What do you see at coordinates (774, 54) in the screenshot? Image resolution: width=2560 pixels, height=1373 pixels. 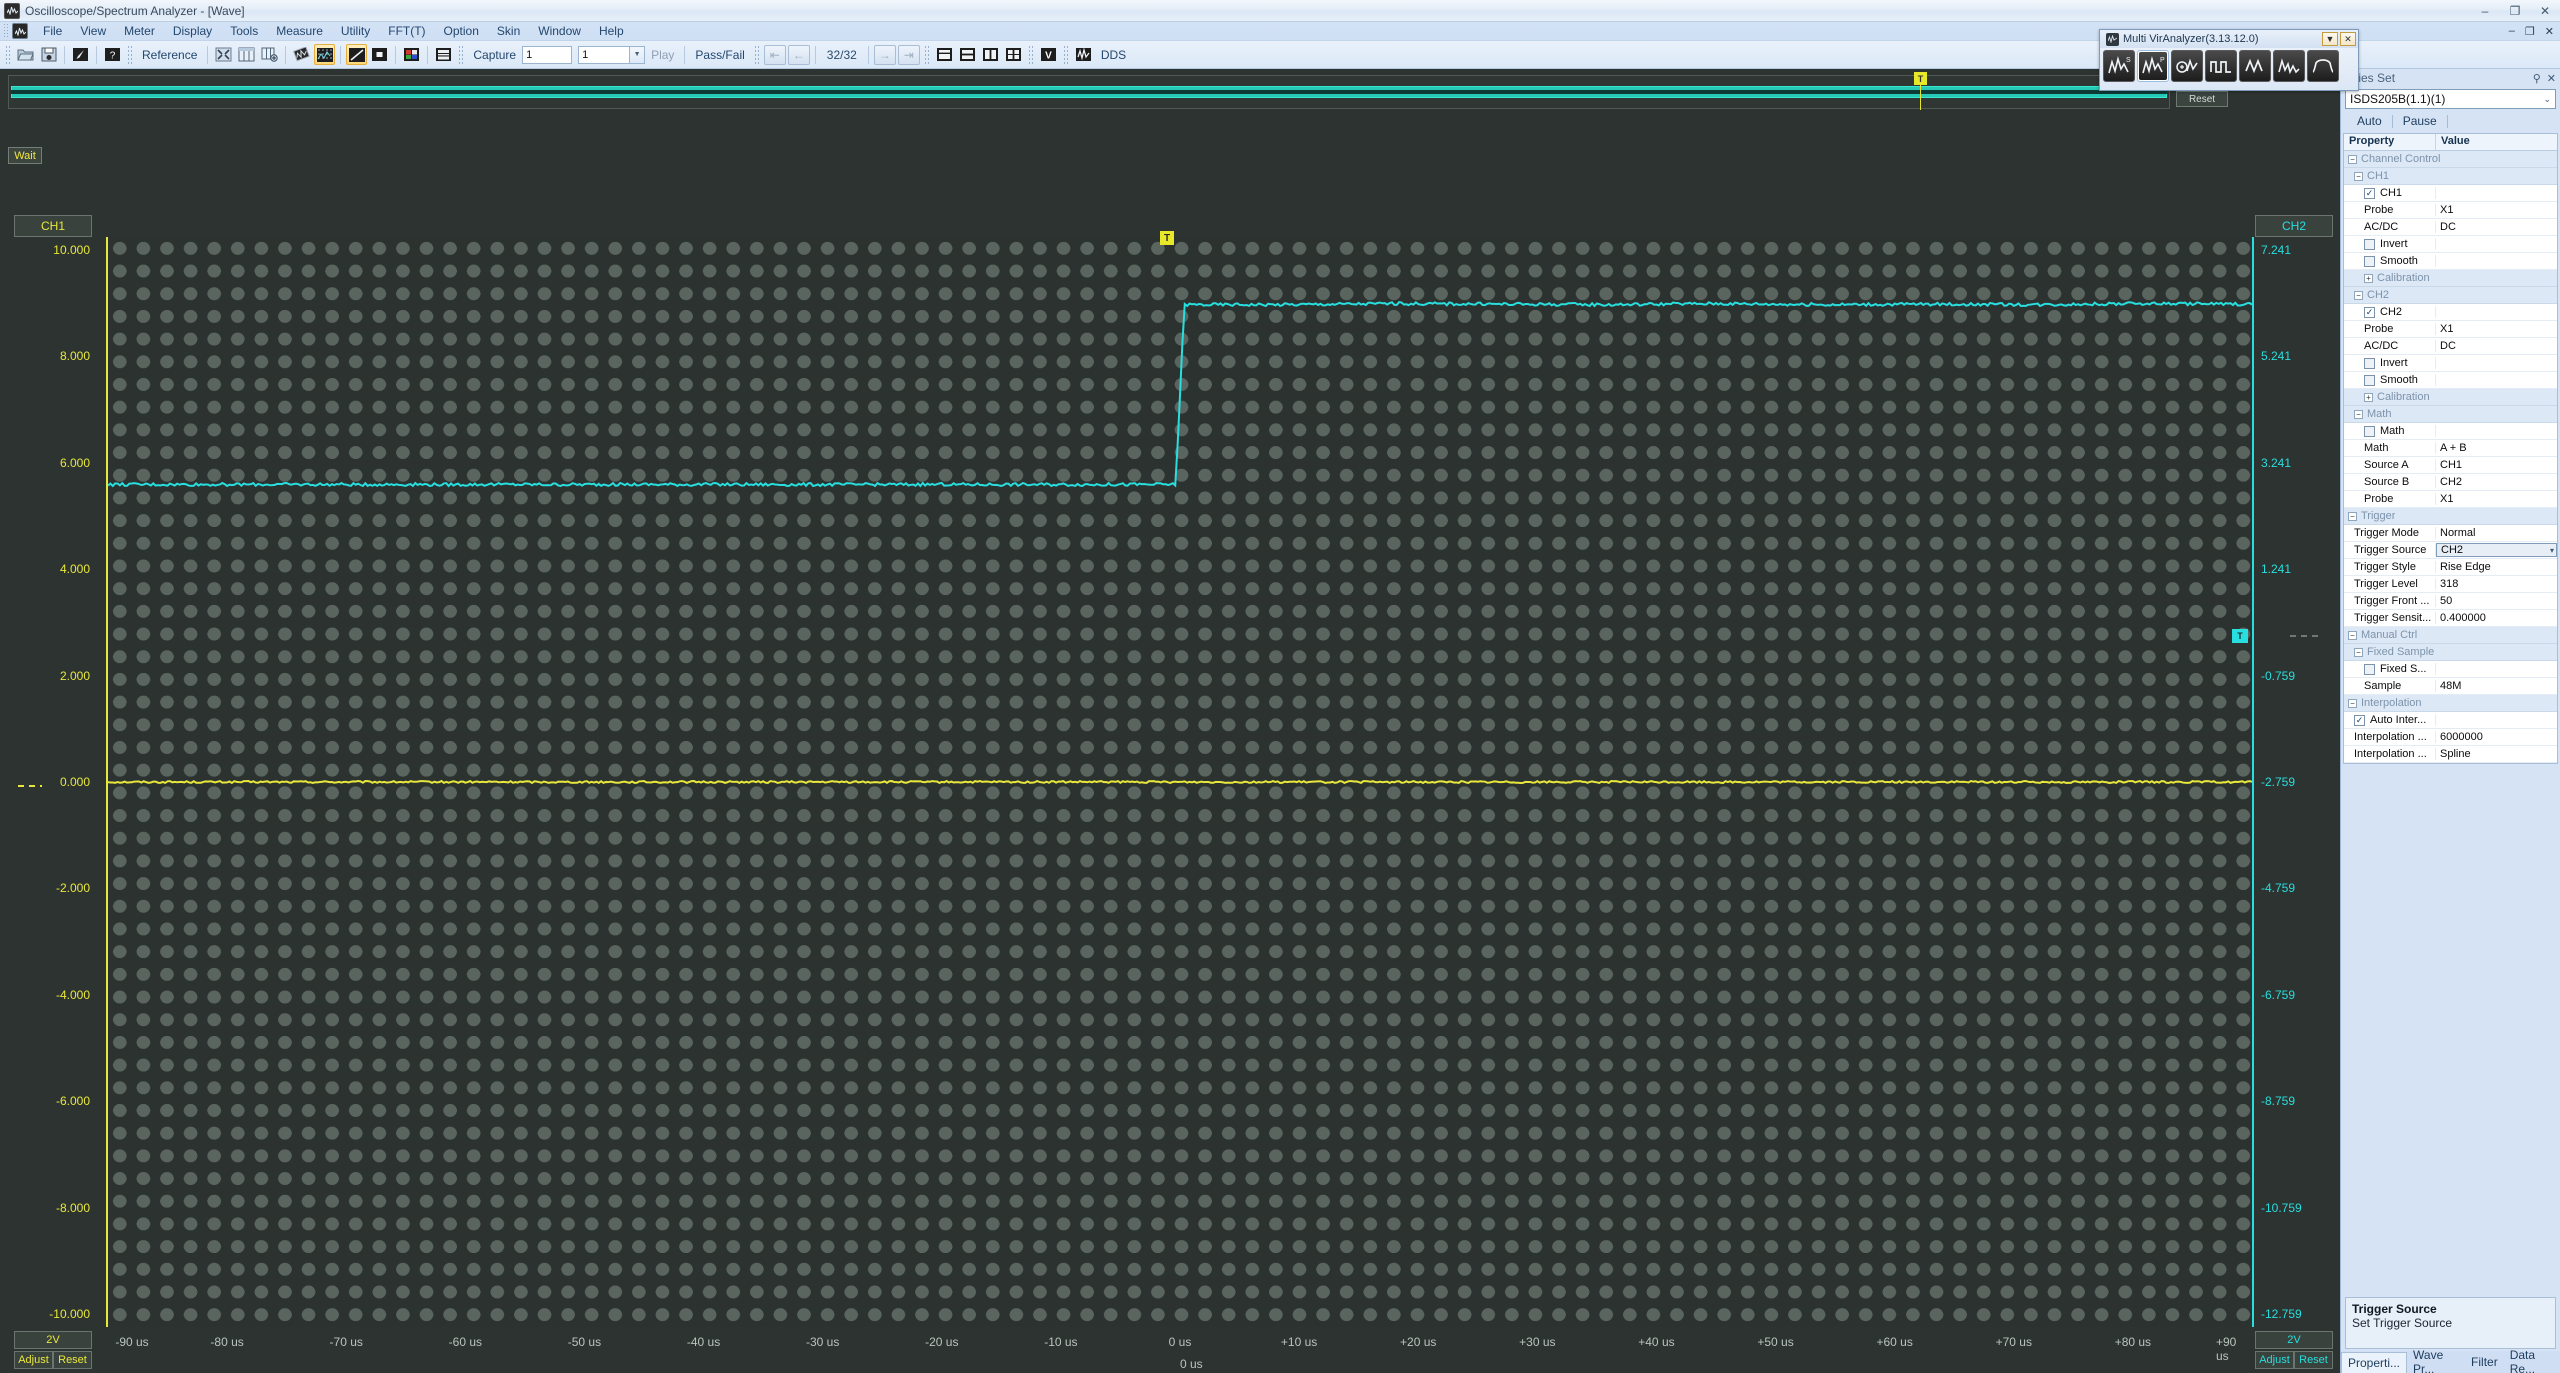 I see `first-frame-icon: ⇤` at bounding box center [774, 54].